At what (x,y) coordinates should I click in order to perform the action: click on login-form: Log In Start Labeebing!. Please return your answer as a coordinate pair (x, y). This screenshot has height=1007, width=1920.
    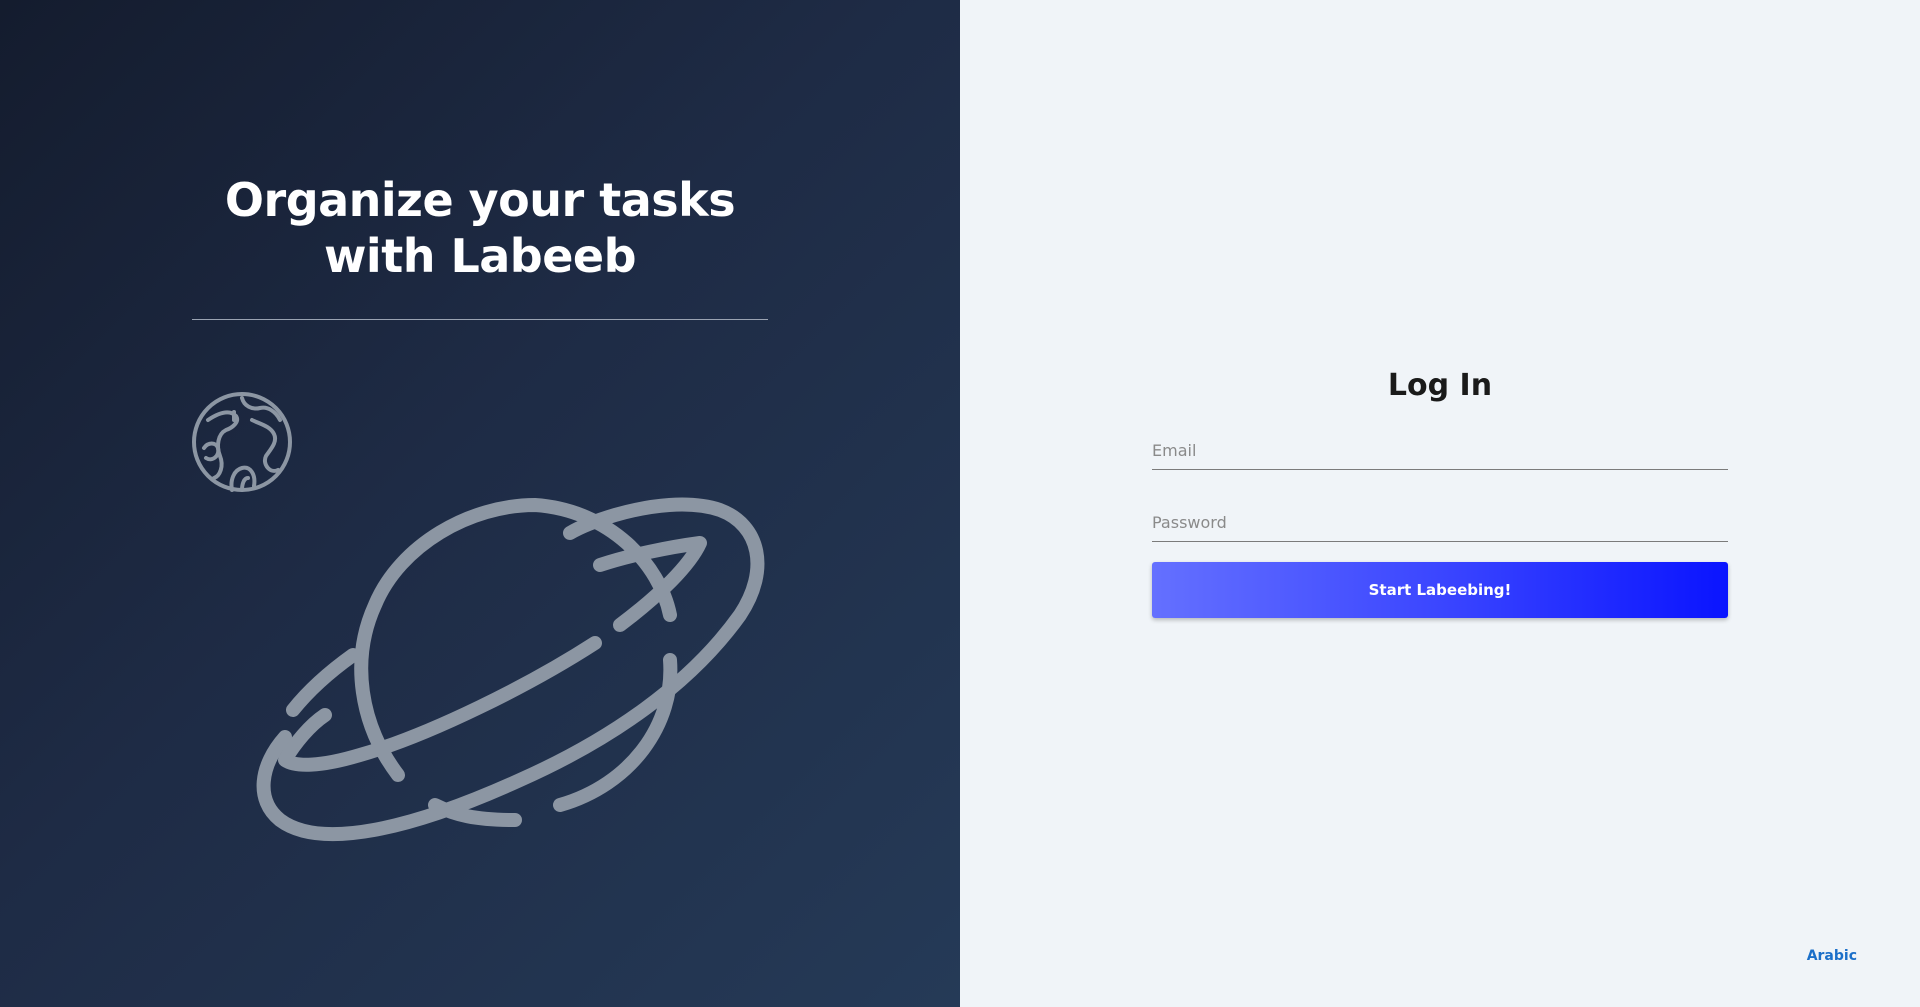
    Looking at the image, I should click on (1440, 490).